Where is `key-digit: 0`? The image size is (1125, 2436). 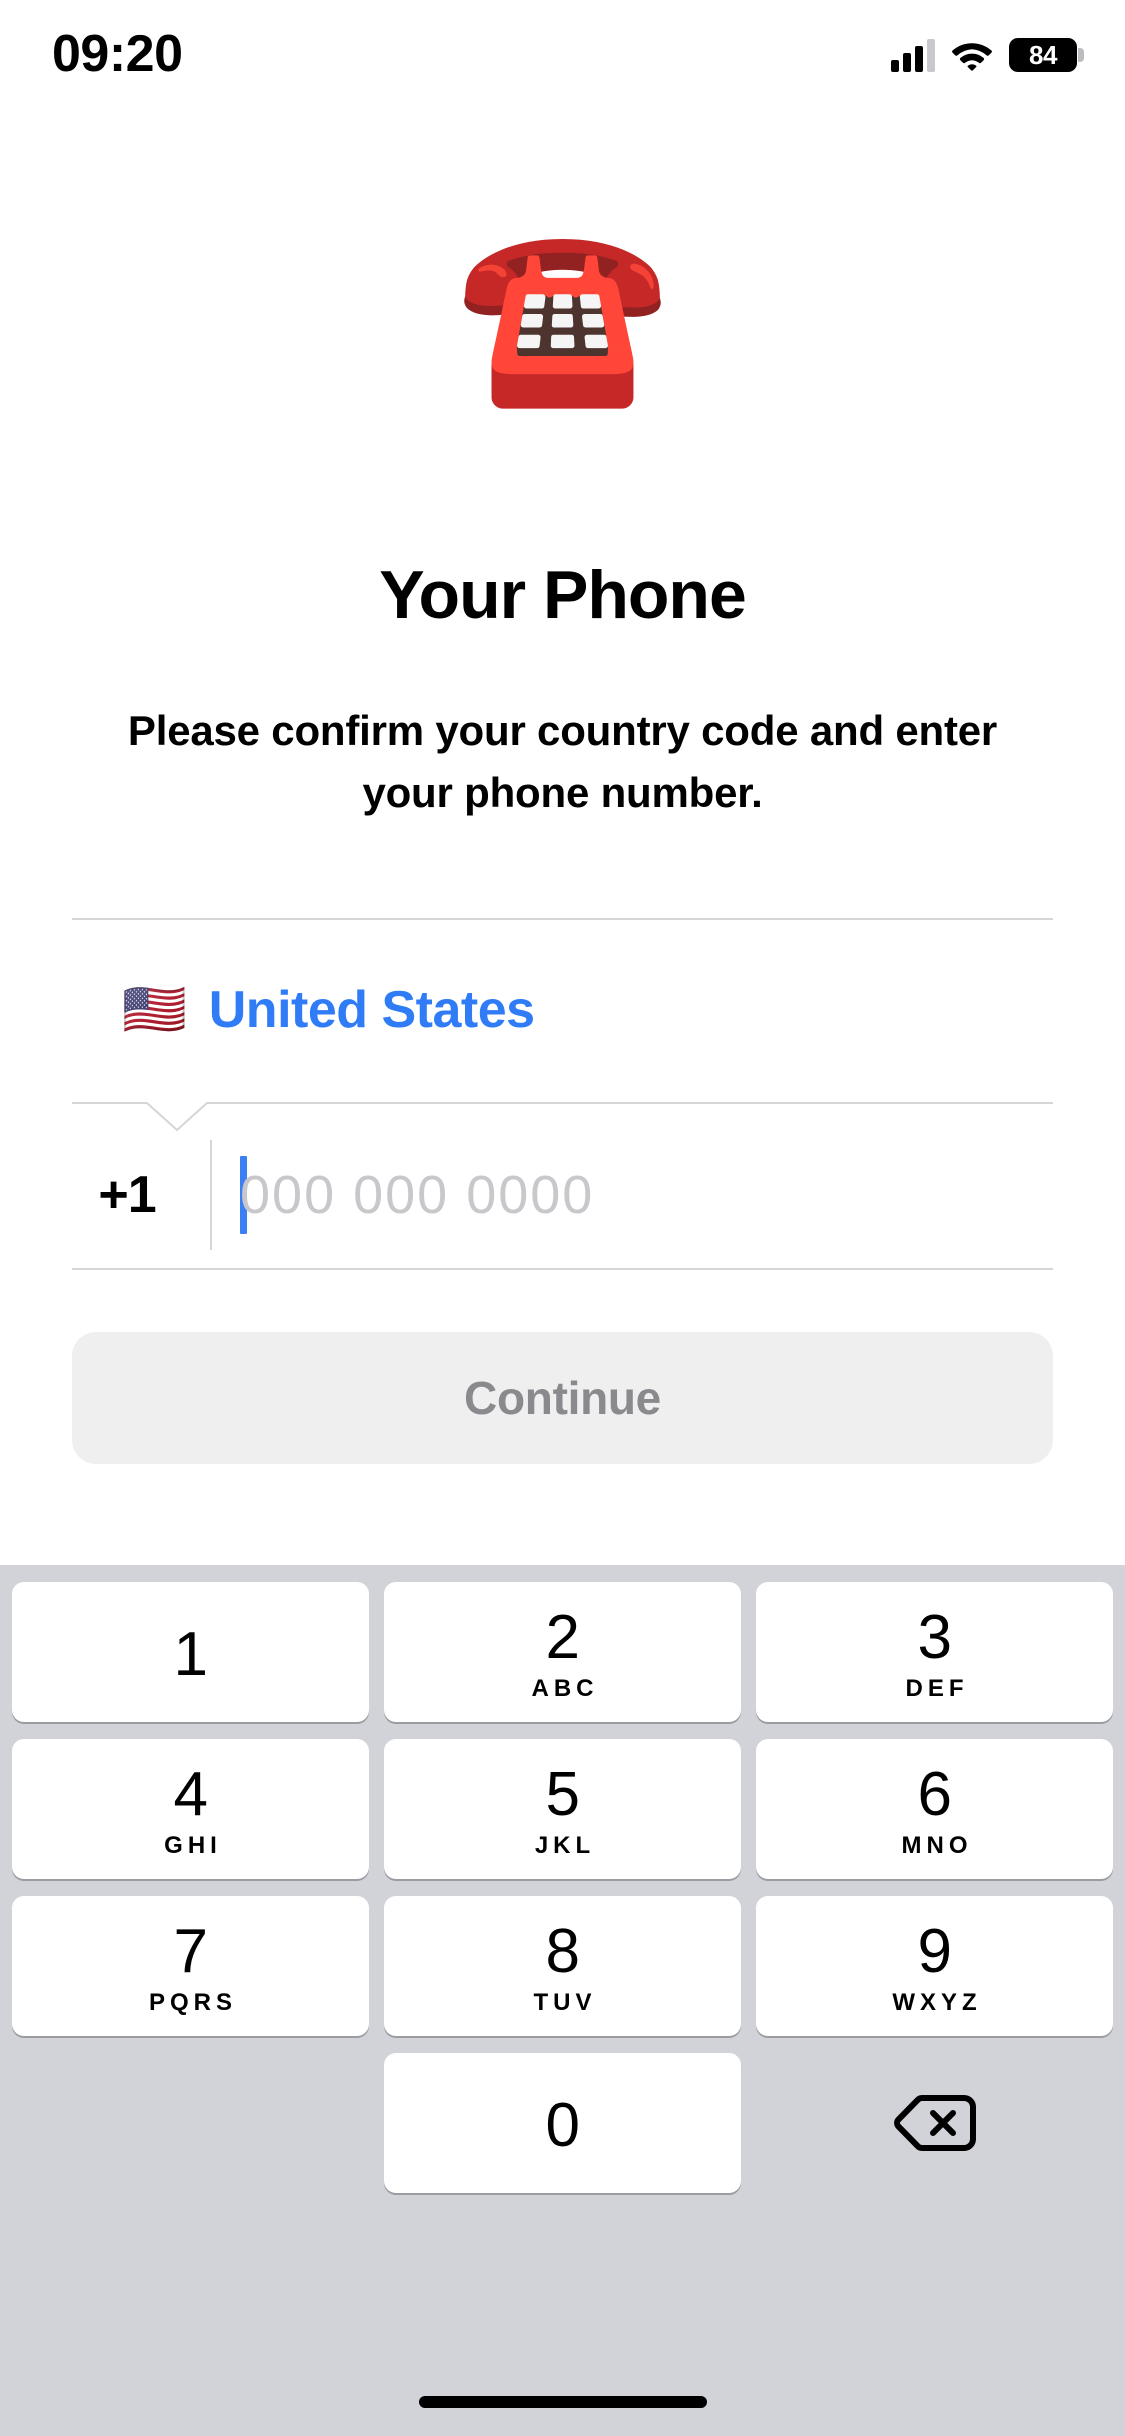 key-digit: 0 is located at coordinates (562, 2125).